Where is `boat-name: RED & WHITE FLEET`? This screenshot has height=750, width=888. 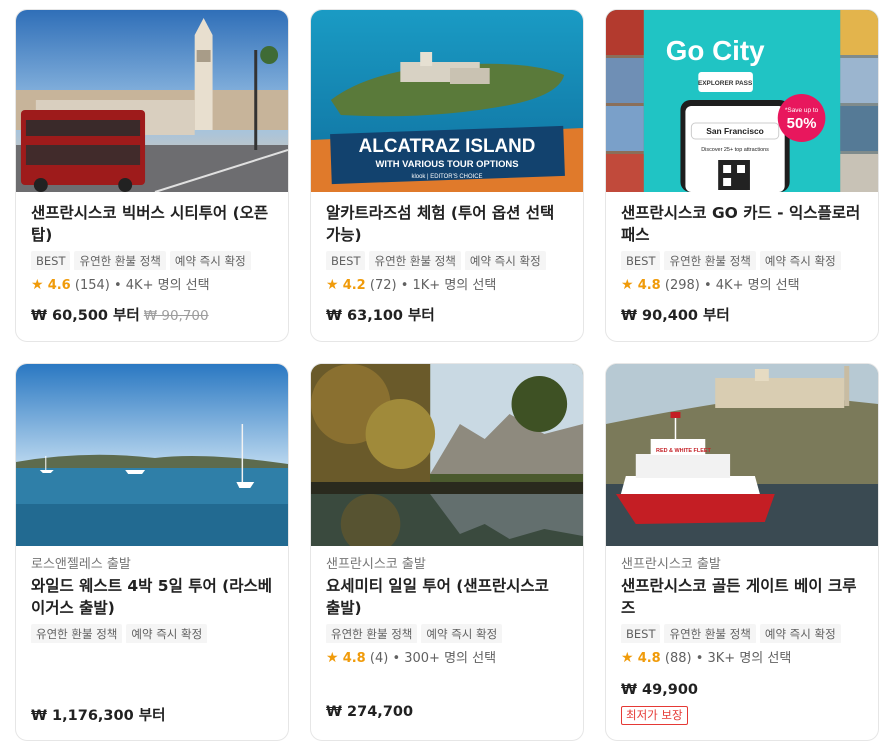 boat-name: RED & WHITE FLEET is located at coordinates (683, 451).